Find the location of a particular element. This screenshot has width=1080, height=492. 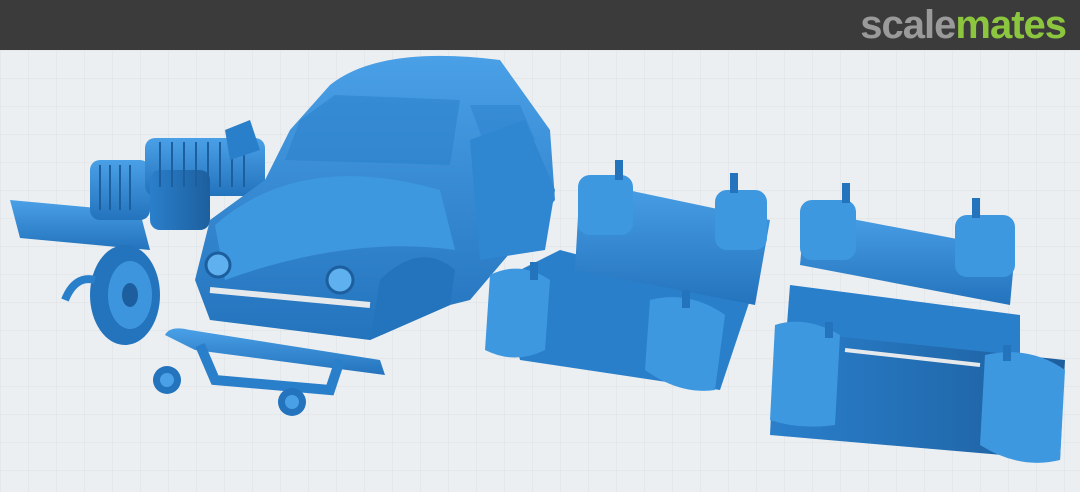

logo-scale-text: scale is located at coordinates (908, 25).